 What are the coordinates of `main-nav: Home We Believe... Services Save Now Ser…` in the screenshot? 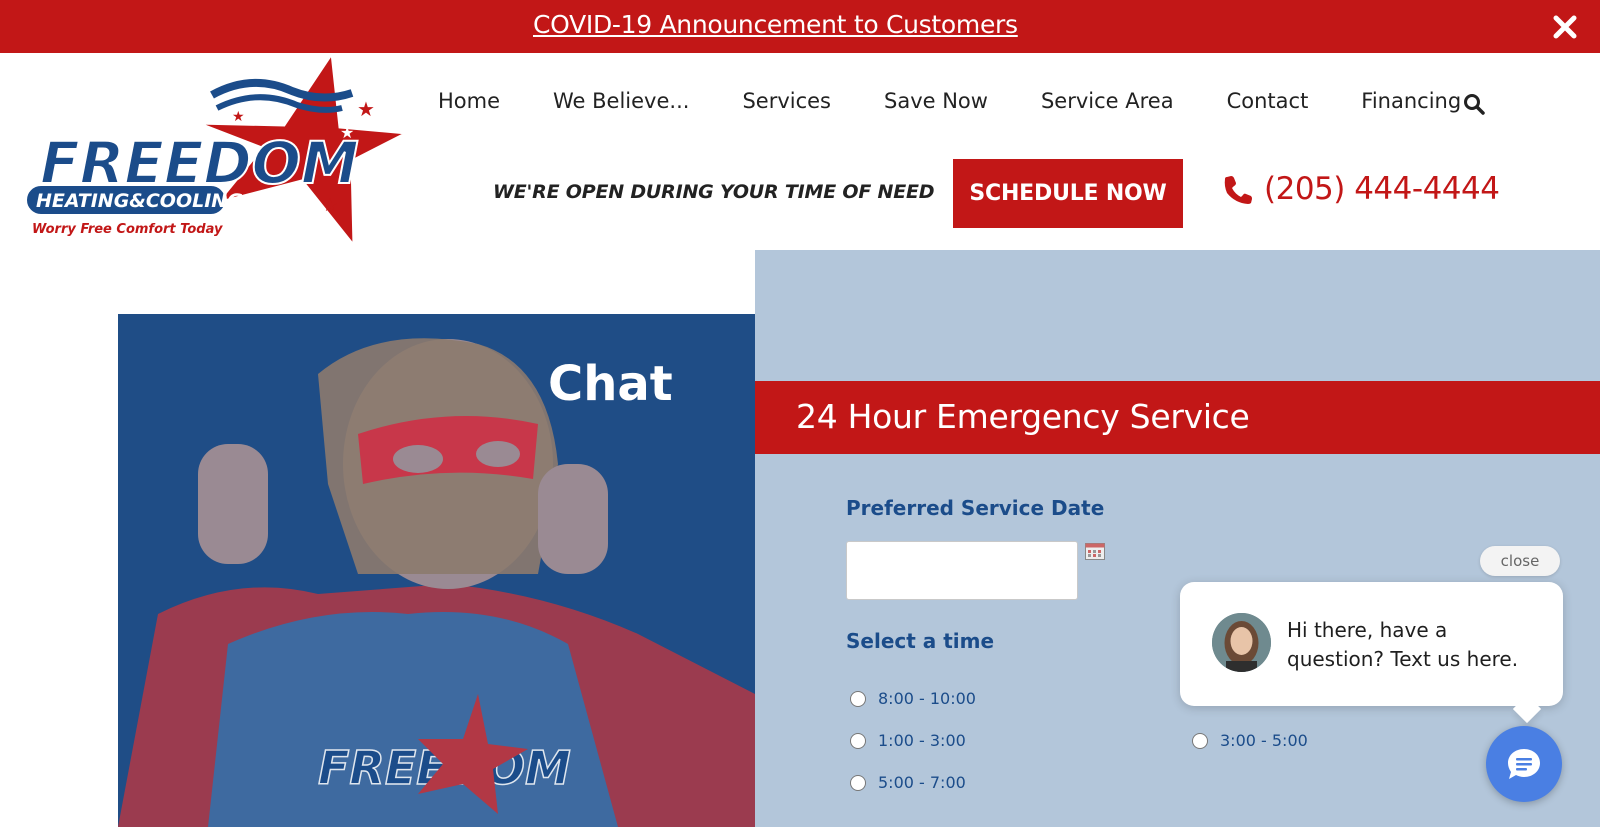 It's located at (976, 101).